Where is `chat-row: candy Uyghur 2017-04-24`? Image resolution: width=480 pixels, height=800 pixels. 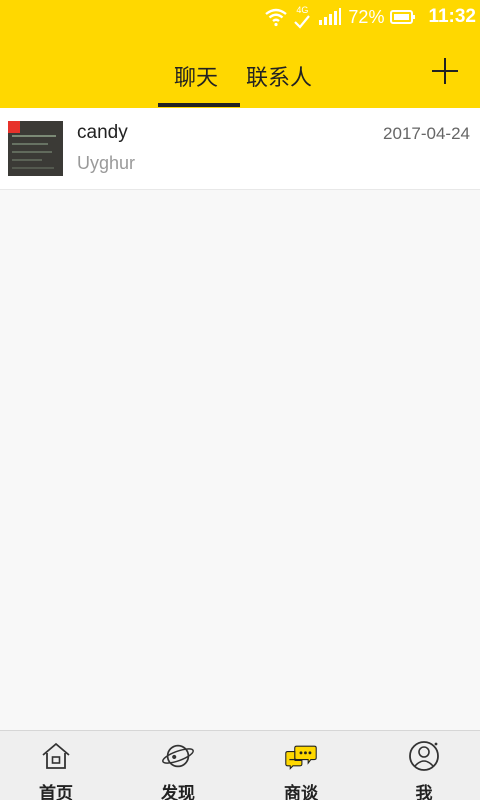
chat-row: candy Uyghur 2017-04-24 is located at coordinates (240, 149).